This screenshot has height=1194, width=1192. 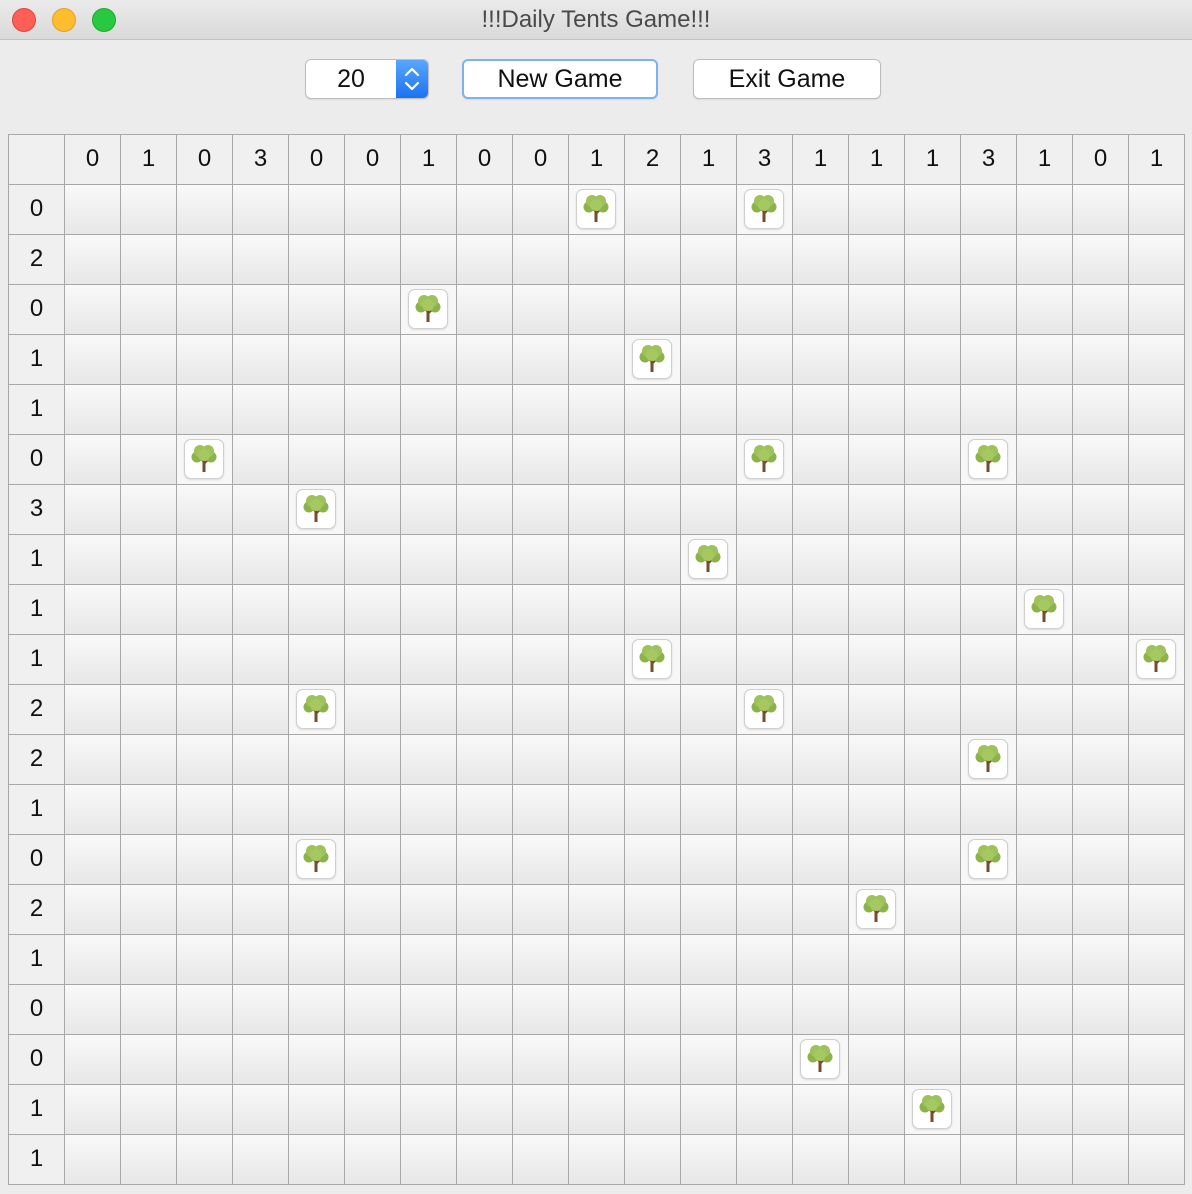 What do you see at coordinates (351, 79) in the screenshot?
I see `board-size-value: 20` at bounding box center [351, 79].